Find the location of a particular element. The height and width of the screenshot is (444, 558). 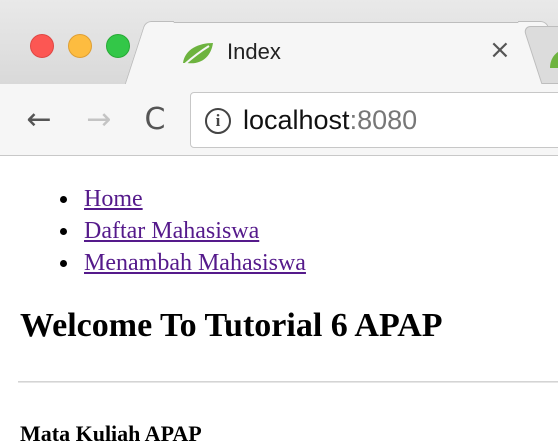

tab-close-icon: × is located at coordinates (500, 50).